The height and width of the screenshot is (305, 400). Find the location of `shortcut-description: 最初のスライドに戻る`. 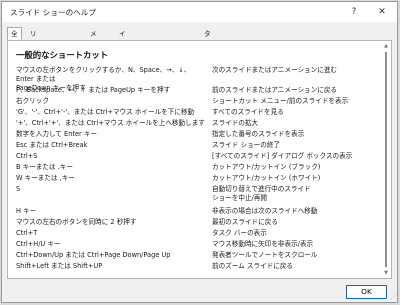

shortcut-description: 最初のスライドに戻る is located at coordinates (245, 222).